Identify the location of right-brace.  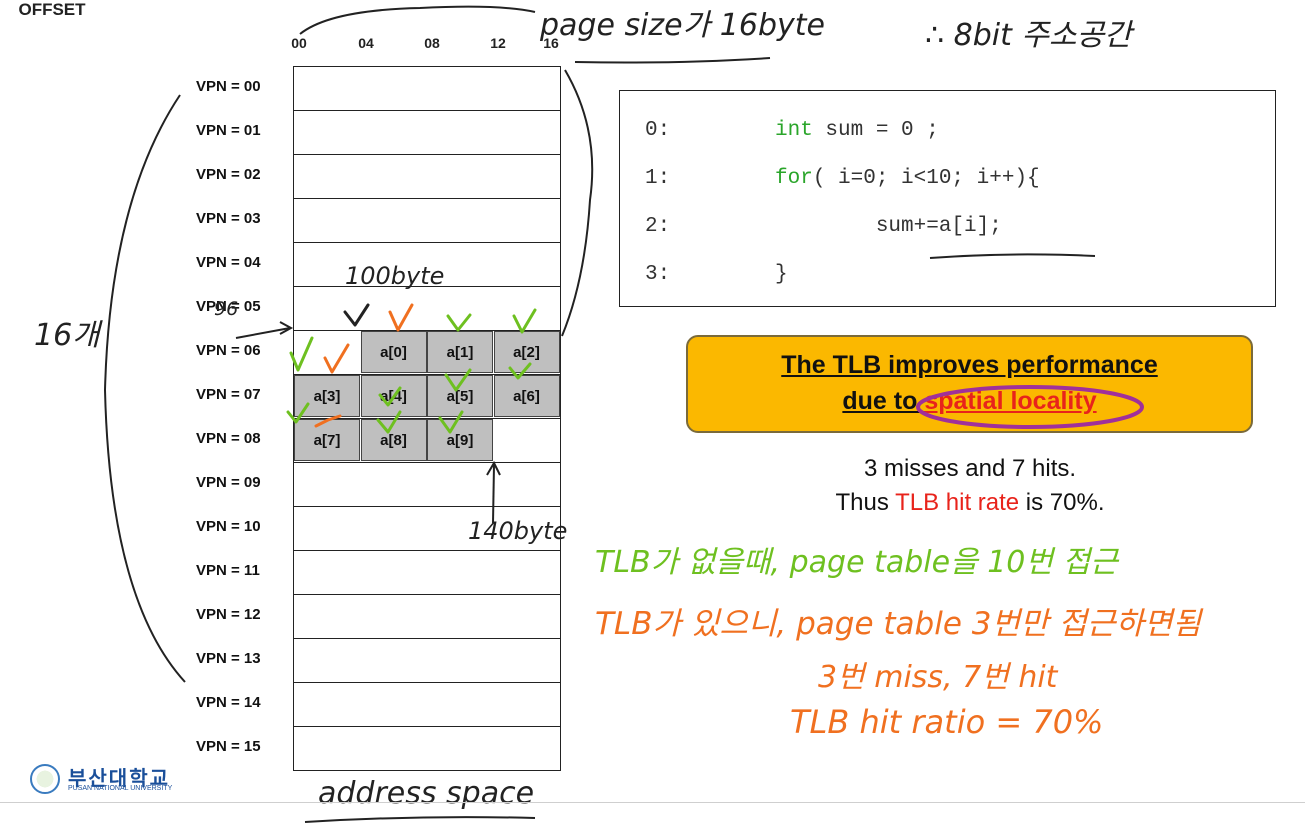
(577, 203).